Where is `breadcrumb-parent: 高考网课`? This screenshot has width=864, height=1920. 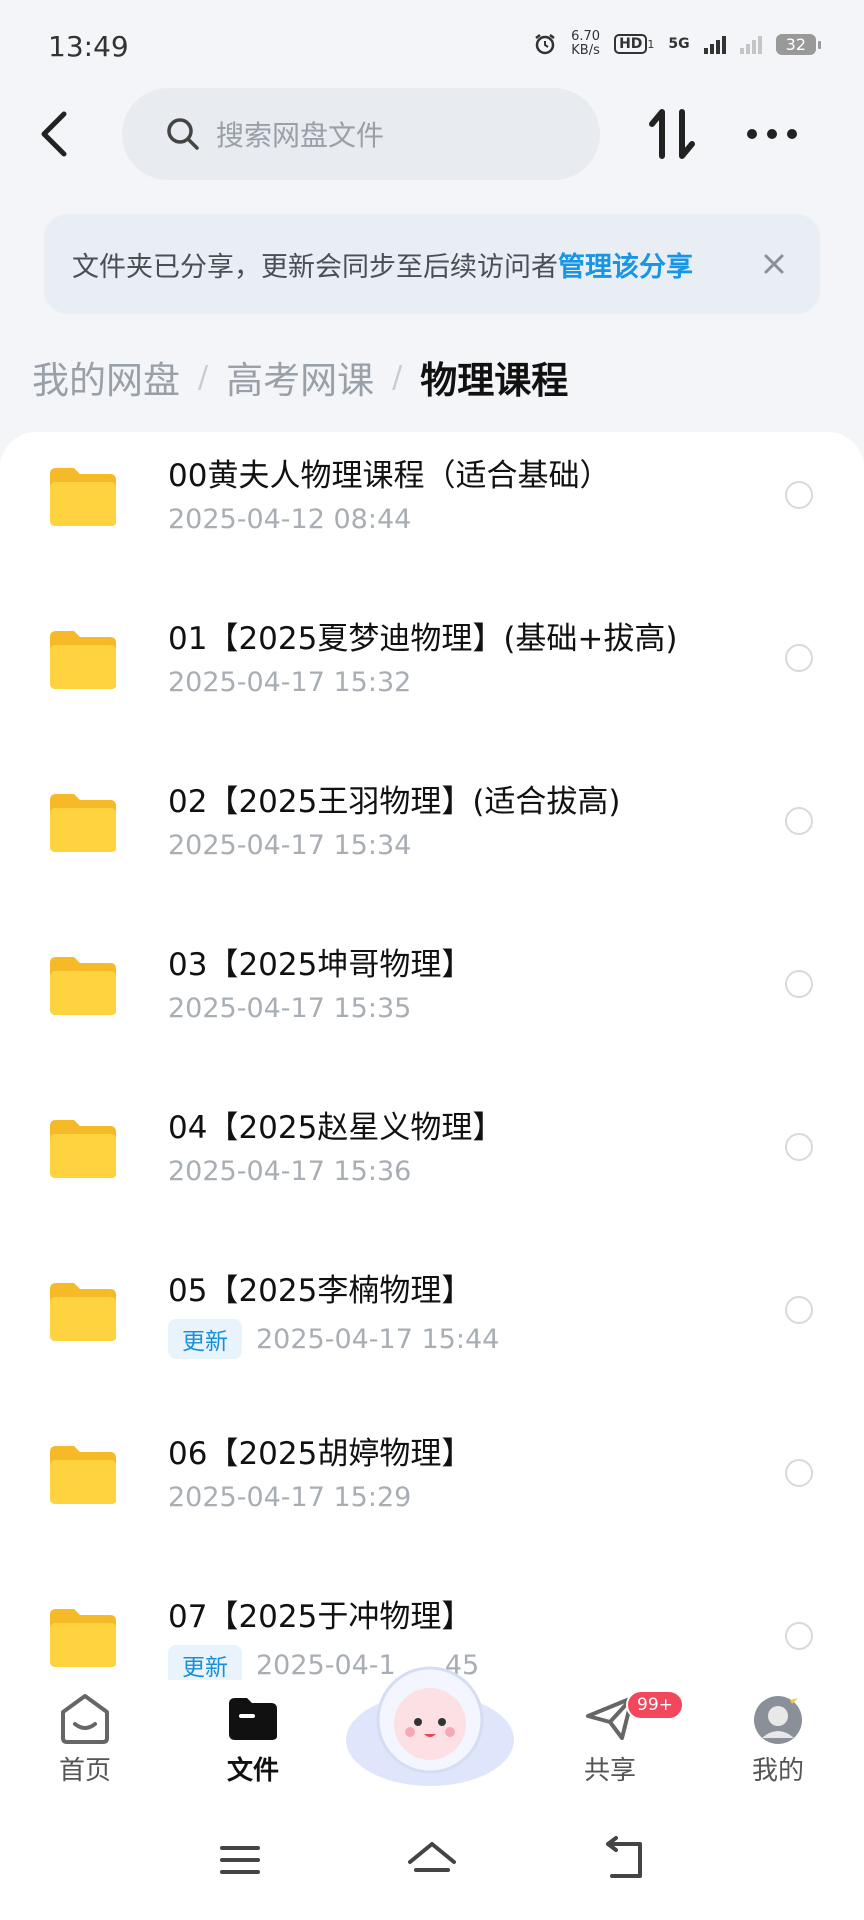
breadcrumb-parent: 高考网课 is located at coordinates (300, 377).